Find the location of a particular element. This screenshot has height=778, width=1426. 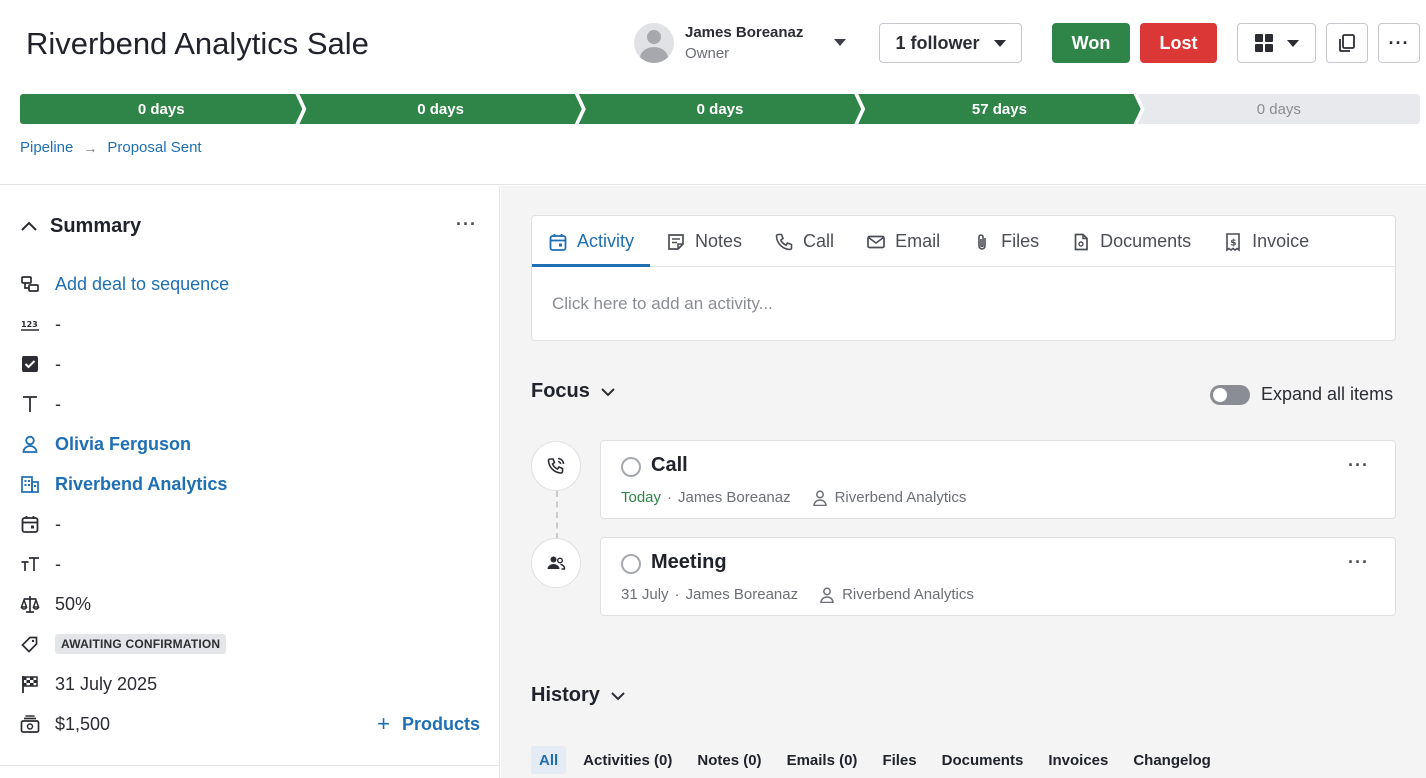

add-products-button: + Products is located at coordinates (428, 724).